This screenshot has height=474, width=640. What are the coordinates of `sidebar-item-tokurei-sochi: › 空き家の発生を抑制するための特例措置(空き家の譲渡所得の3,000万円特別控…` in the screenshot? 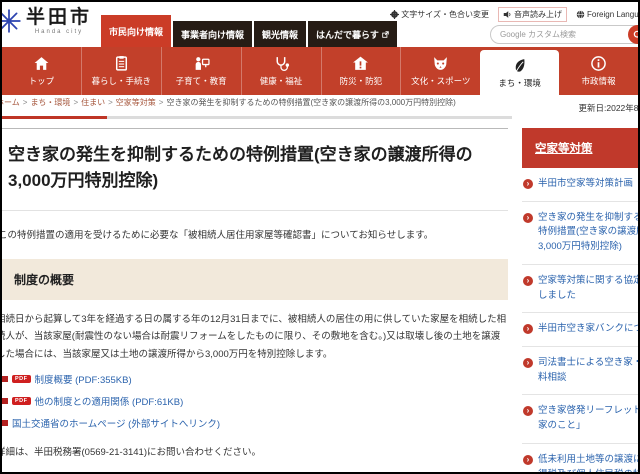 It's located at (580, 233).